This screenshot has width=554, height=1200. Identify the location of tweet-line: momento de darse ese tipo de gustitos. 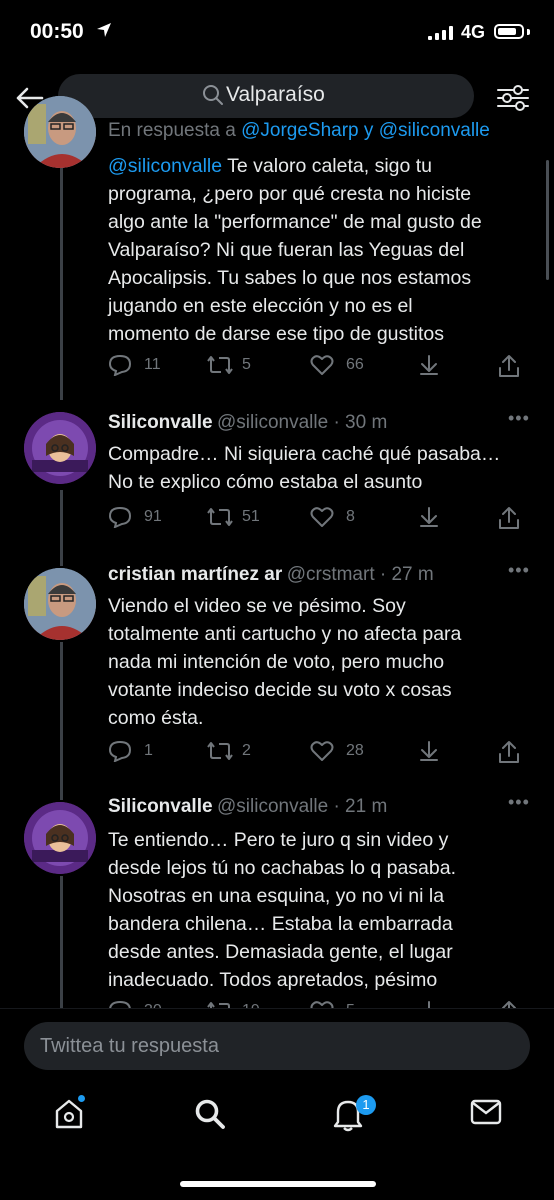
(276, 334).